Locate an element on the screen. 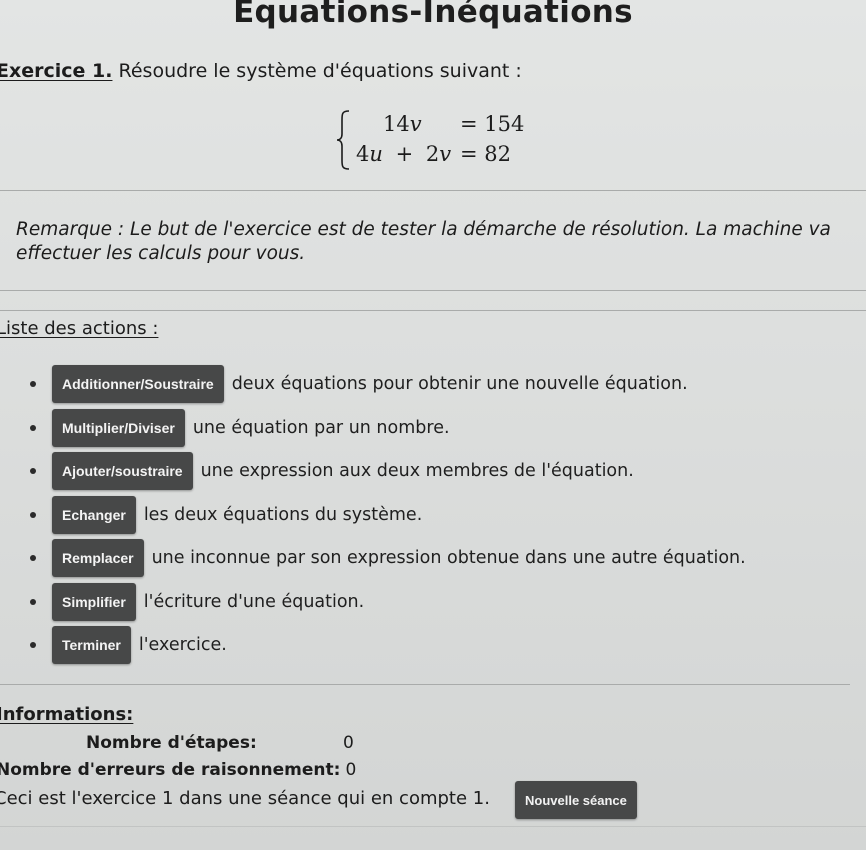  info-heading: Informations: is located at coordinates (67, 714).